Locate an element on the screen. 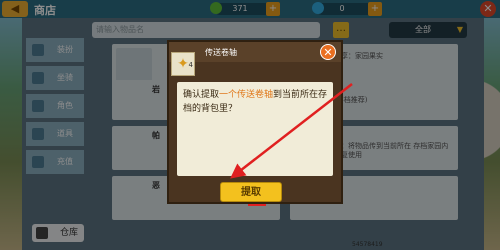  extract-button: 提取 is located at coordinates (251, 192).